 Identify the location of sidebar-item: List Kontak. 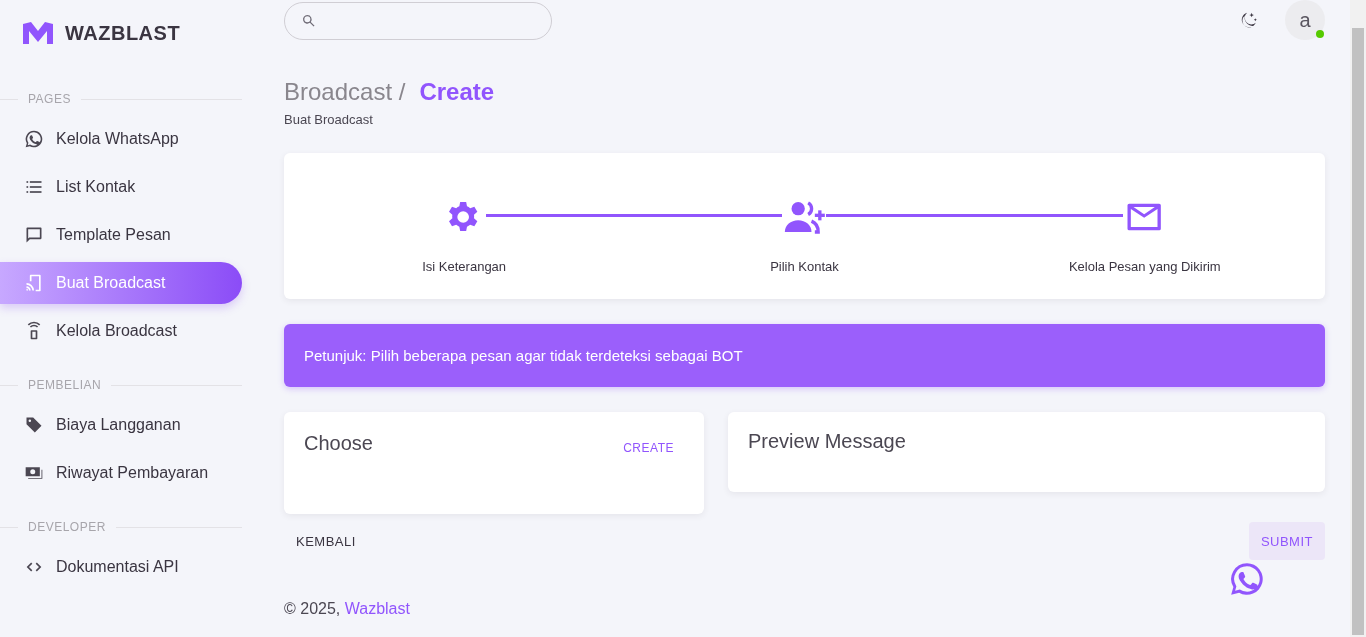
(121, 187).